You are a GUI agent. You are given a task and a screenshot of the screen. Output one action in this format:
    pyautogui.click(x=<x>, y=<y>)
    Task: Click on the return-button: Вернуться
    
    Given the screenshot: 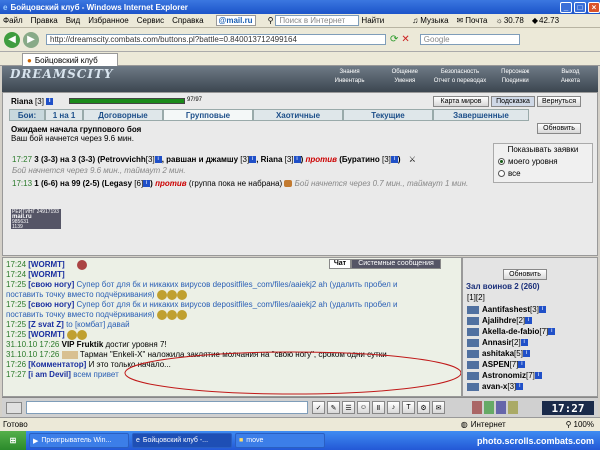 What is the action you would take?
    pyautogui.click(x=559, y=101)
    